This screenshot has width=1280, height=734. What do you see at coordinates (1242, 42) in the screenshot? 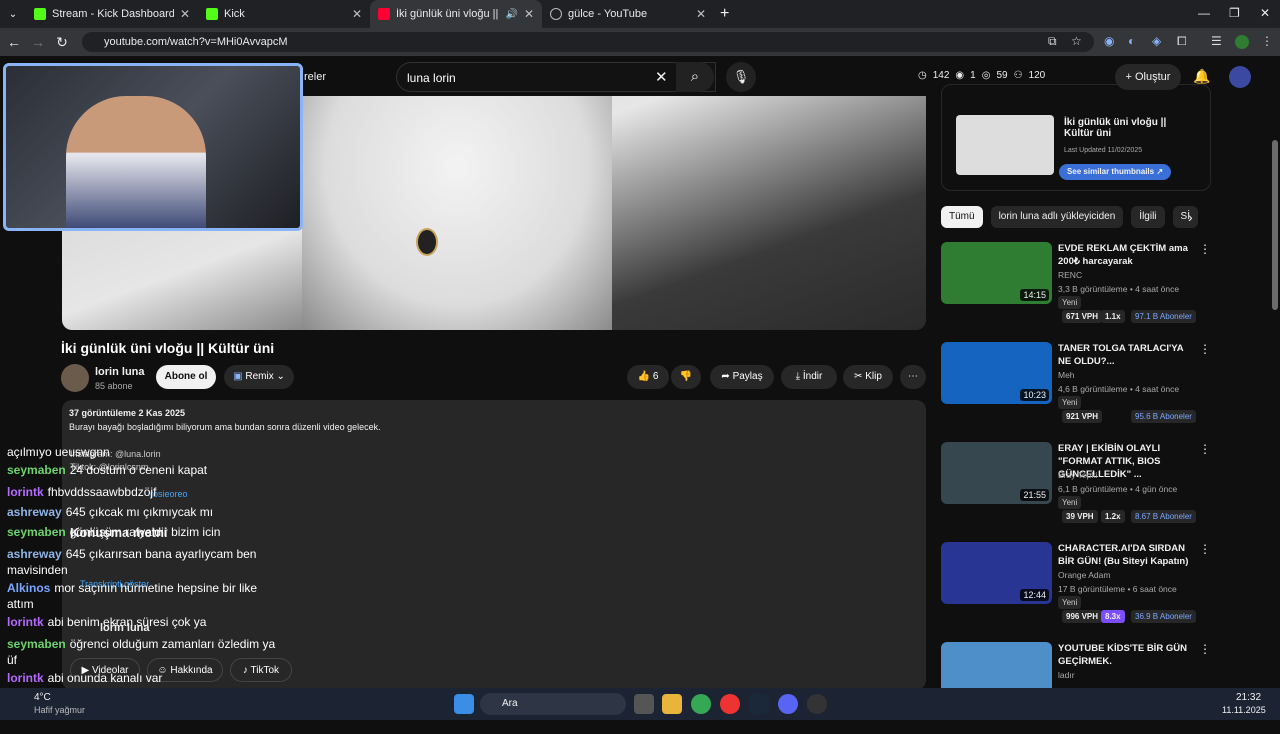
I see `profile-avatar` at bounding box center [1242, 42].